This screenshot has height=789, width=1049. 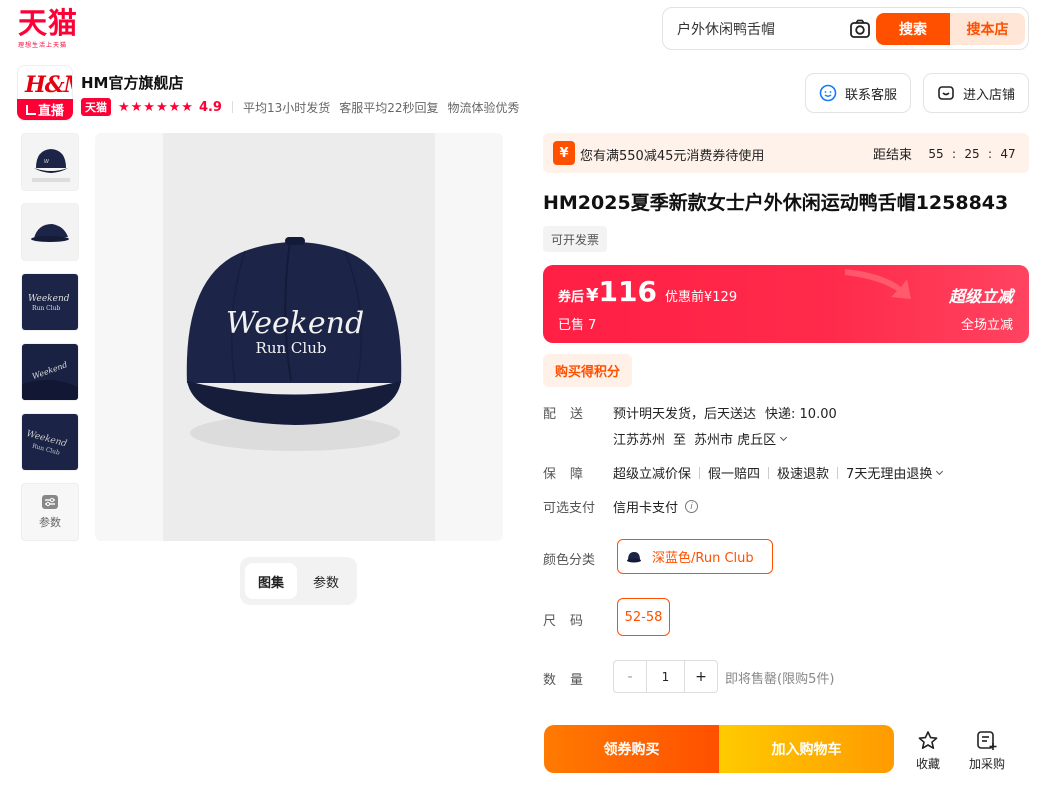 I want to click on route-to-word: 至, so click(x=680, y=440).